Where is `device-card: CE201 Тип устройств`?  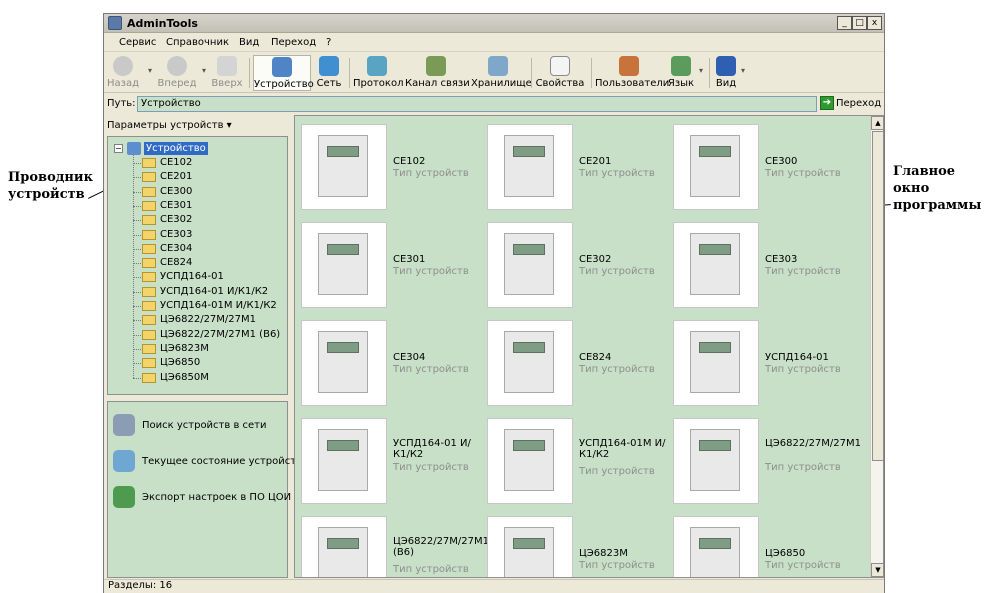 device-card: CE201 Тип устройств is located at coordinates (577, 169).